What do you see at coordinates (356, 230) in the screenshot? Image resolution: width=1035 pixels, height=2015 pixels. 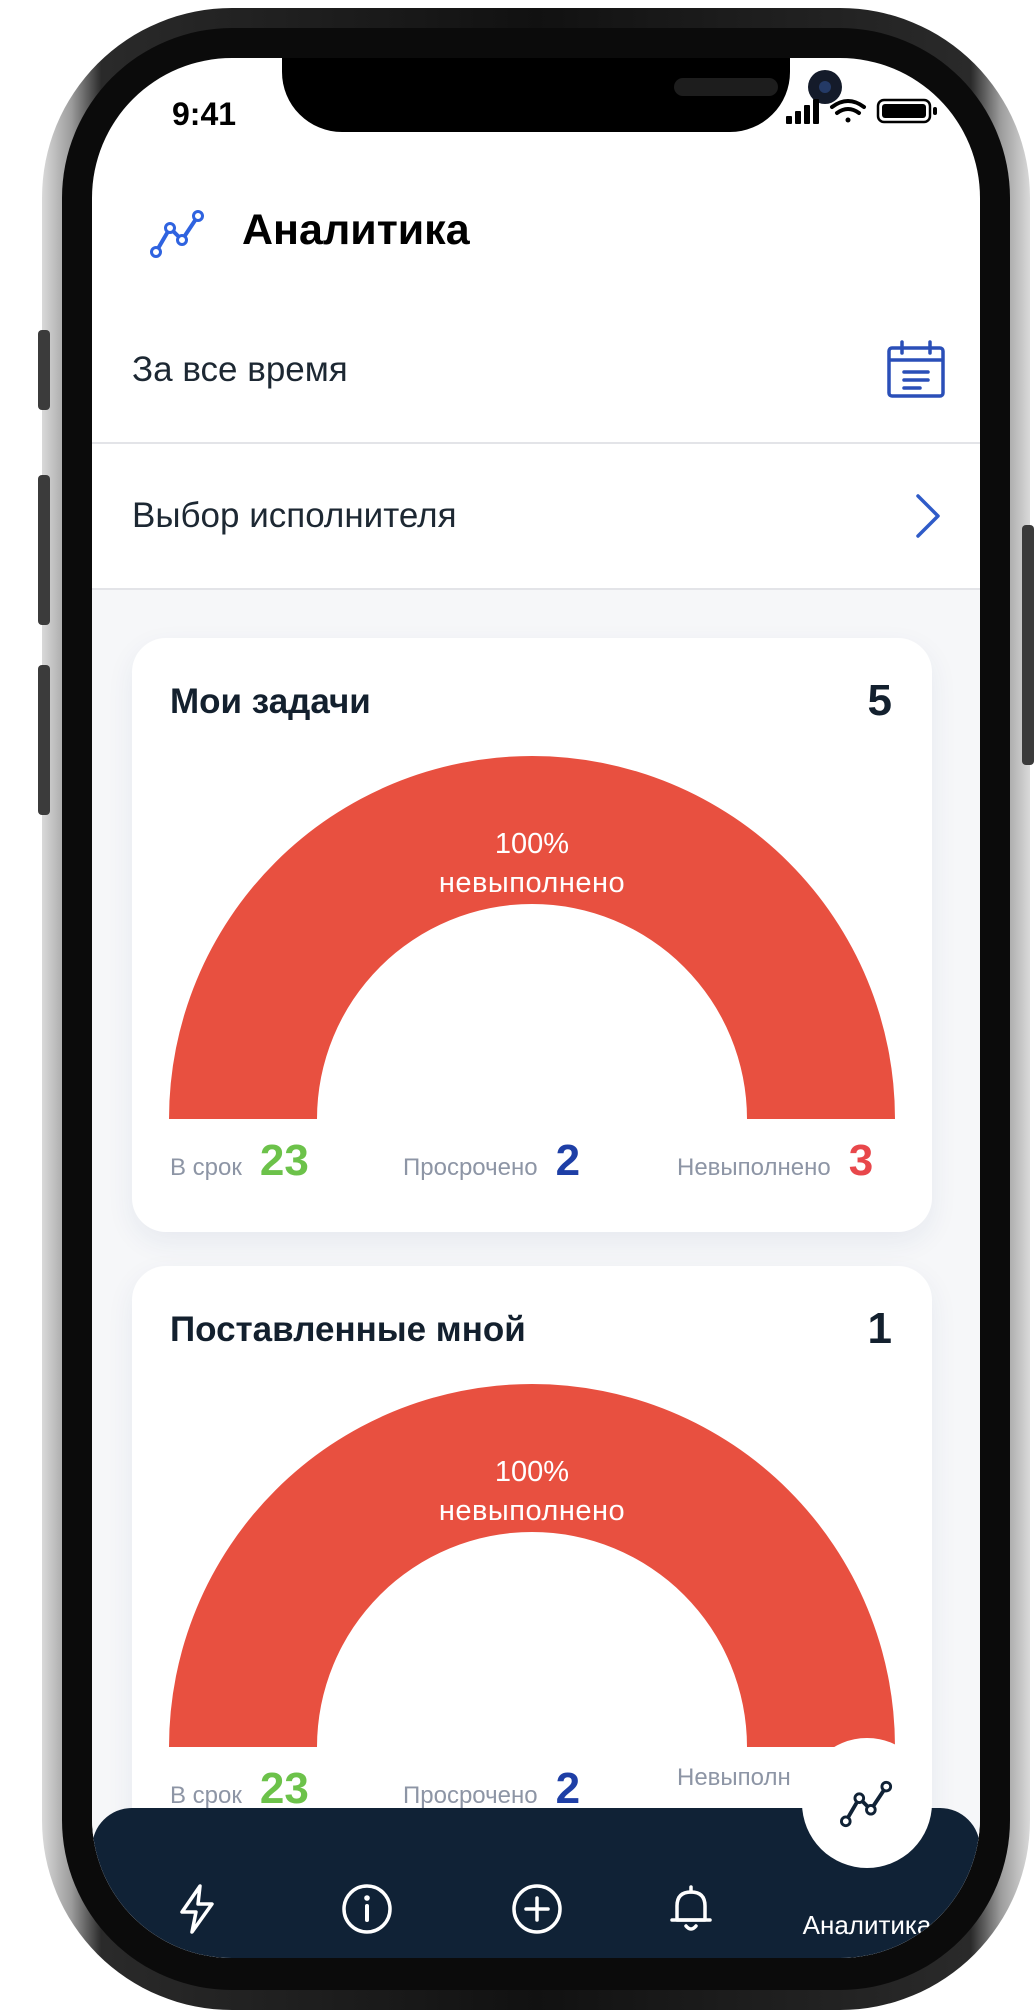 I see `page-title: Аналитика` at bounding box center [356, 230].